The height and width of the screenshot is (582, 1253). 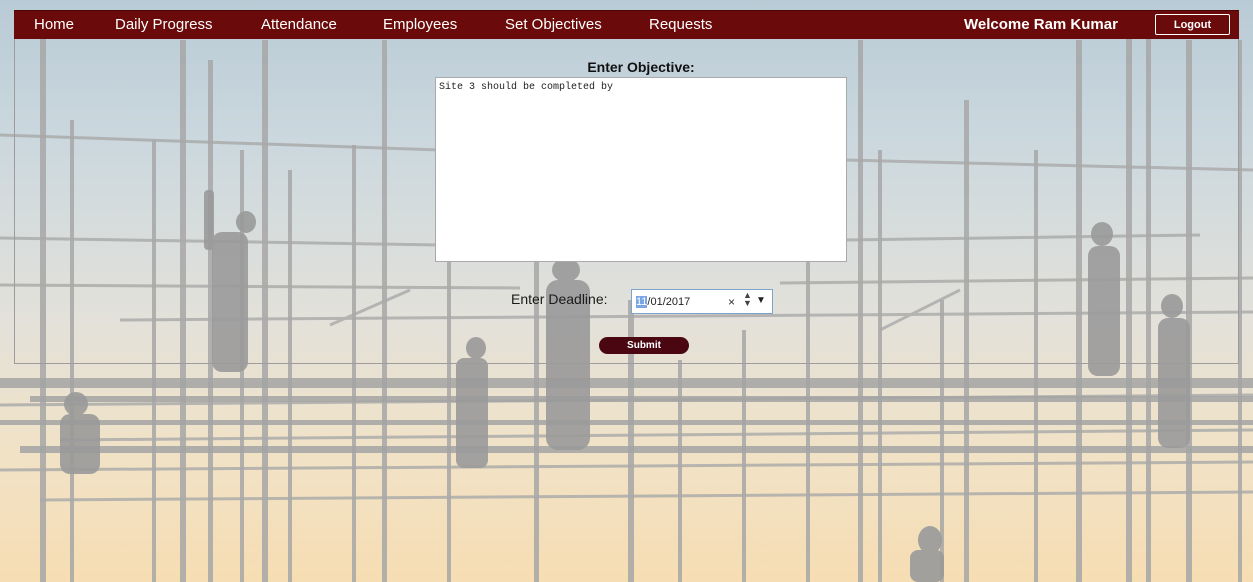 What do you see at coordinates (680, 25) in the screenshot?
I see `nav-requests: Requests` at bounding box center [680, 25].